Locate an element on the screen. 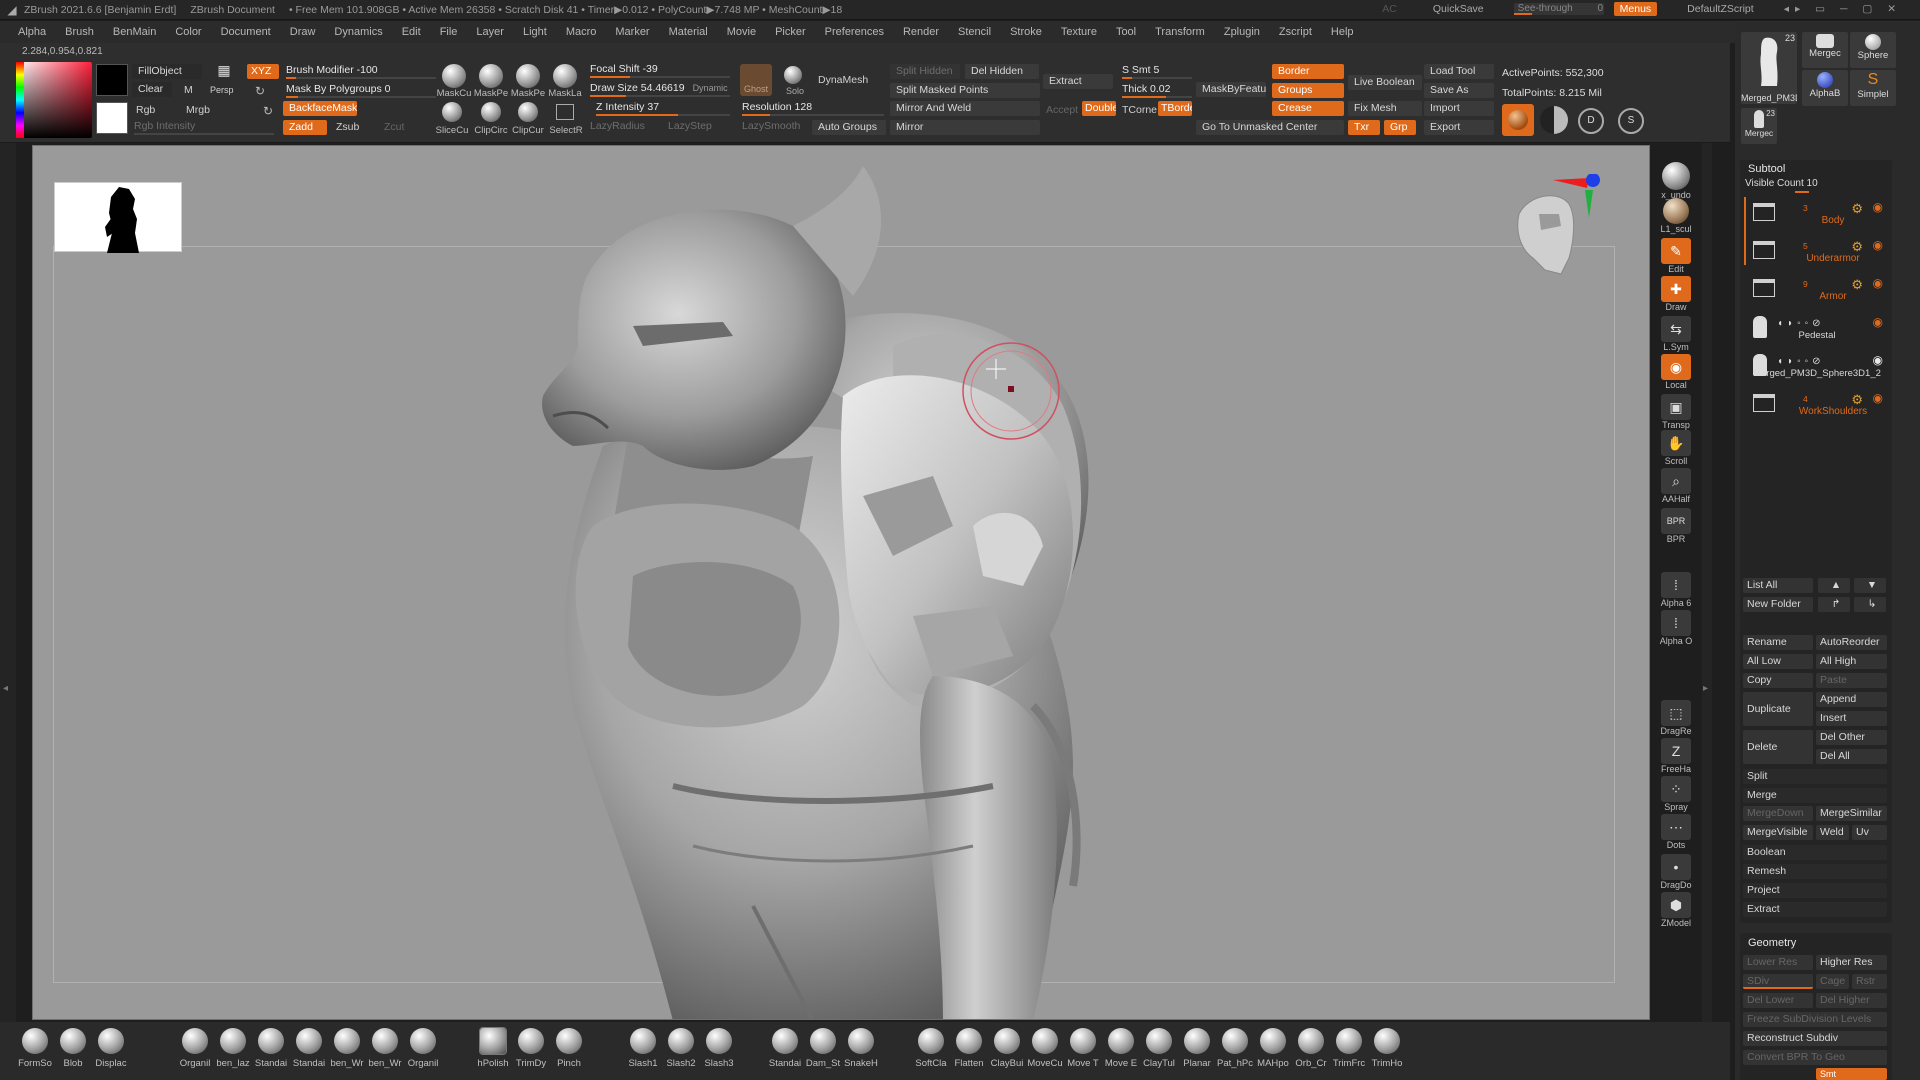 This screenshot has width=1920, height=1080. weld-button: Weld is located at coordinates (1832, 832).